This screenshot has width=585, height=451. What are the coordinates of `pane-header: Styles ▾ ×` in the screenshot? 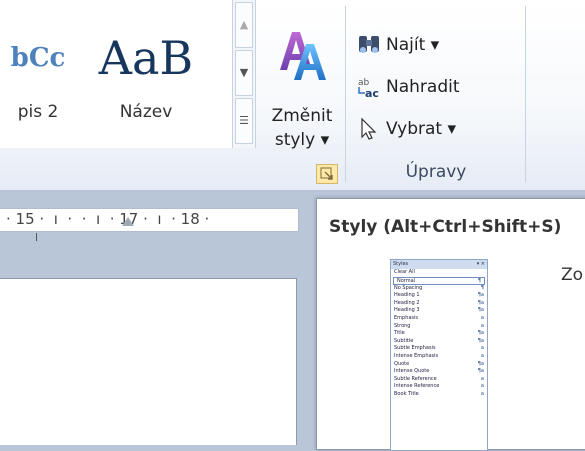 It's located at (439, 264).